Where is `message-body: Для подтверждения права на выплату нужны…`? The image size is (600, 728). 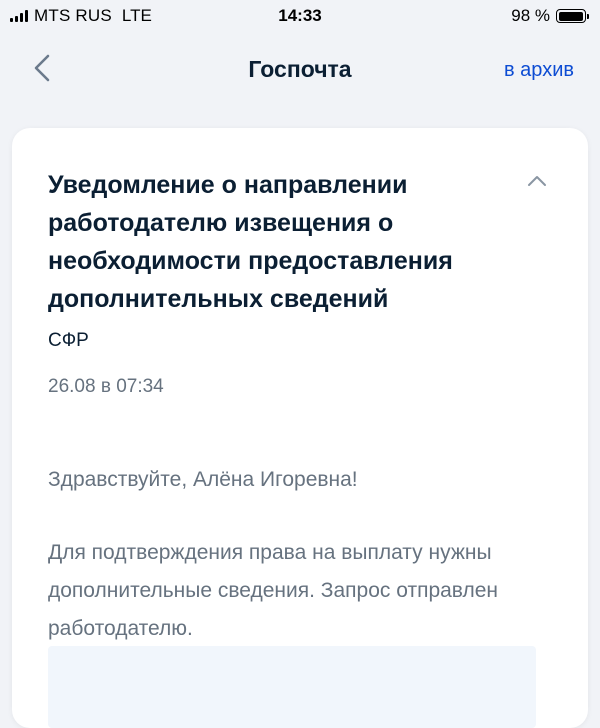 message-body: Для подтверждения права на выплату нужны… is located at coordinates (273, 590).